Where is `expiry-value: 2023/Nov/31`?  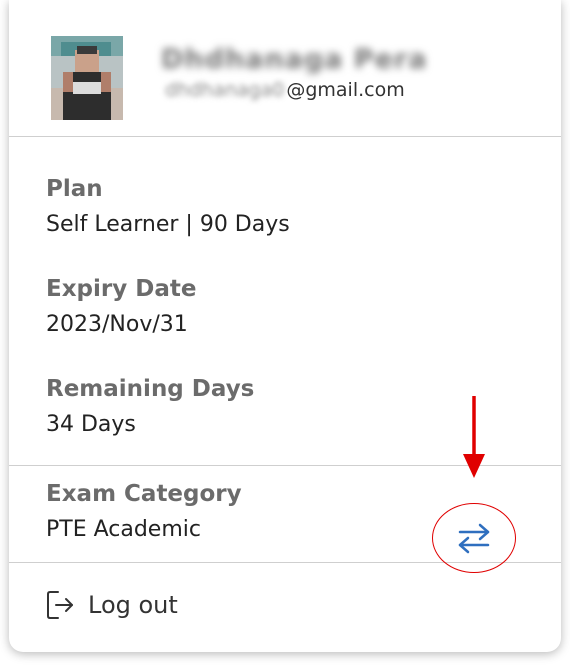
expiry-value: 2023/Nov/31 is located at coordinates (117, 324).